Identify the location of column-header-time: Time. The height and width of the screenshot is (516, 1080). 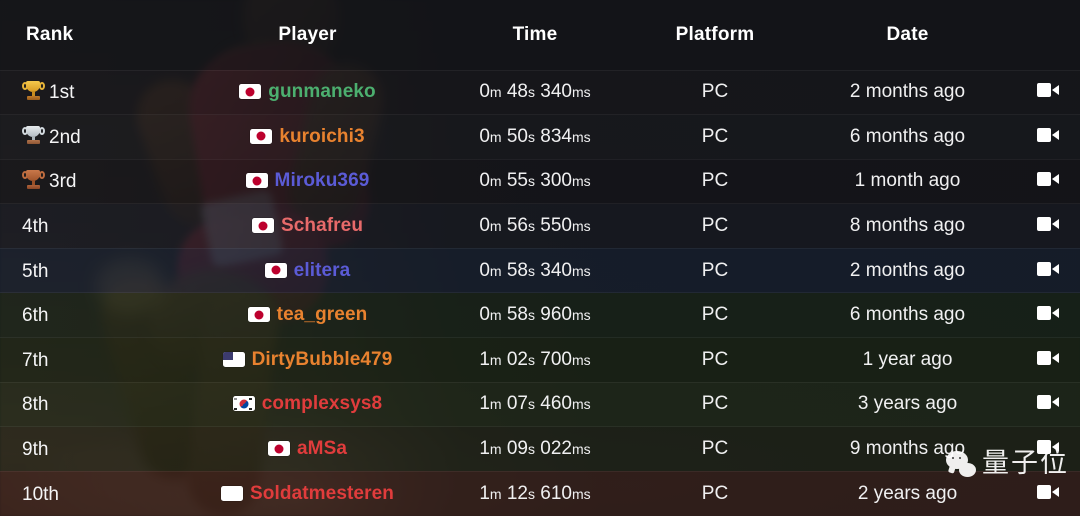
(535, 35).